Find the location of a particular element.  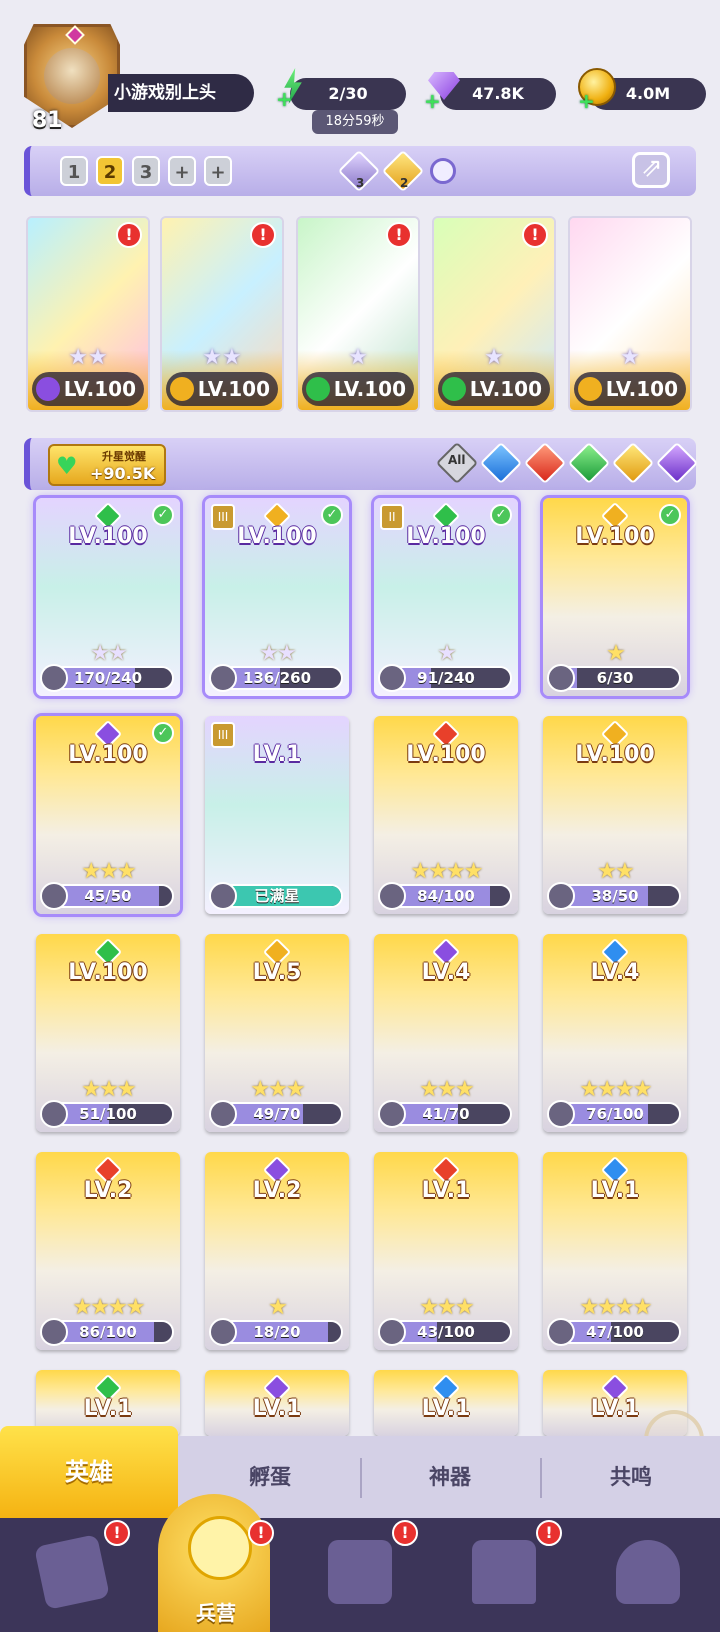

bottom-nav: ! ! 兵营 ! ! is located at coordinates (360, 1563).